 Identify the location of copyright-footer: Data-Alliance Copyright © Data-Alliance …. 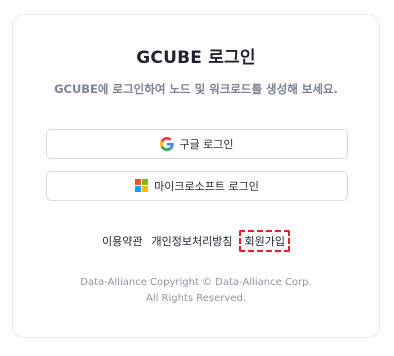
(196, 291).